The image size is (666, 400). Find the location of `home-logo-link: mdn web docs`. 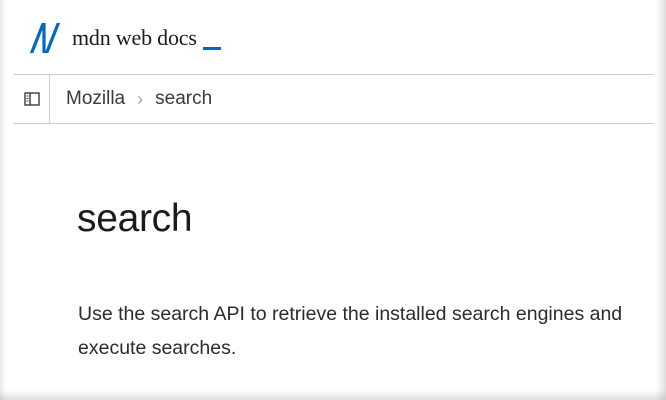

home-logo-link: mdn web docs is located at coordinates (125, 38).